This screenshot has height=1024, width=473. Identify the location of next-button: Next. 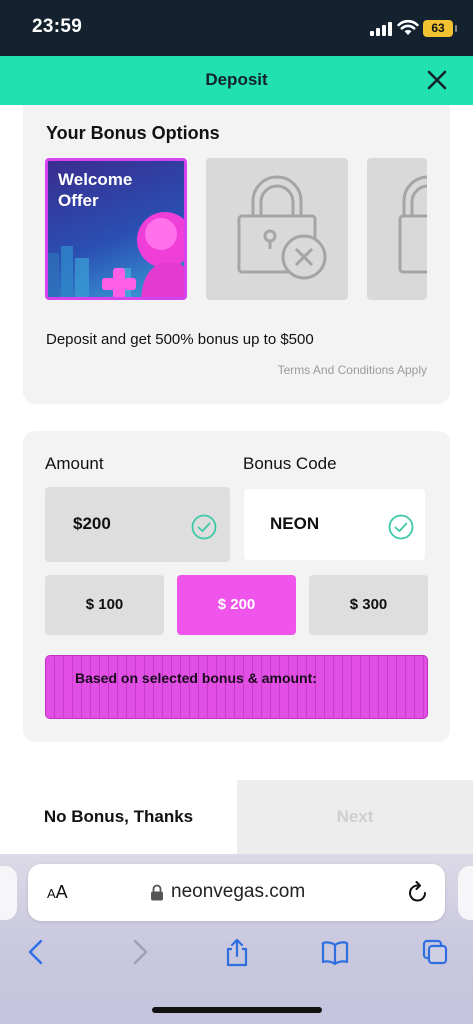
(355, 817).